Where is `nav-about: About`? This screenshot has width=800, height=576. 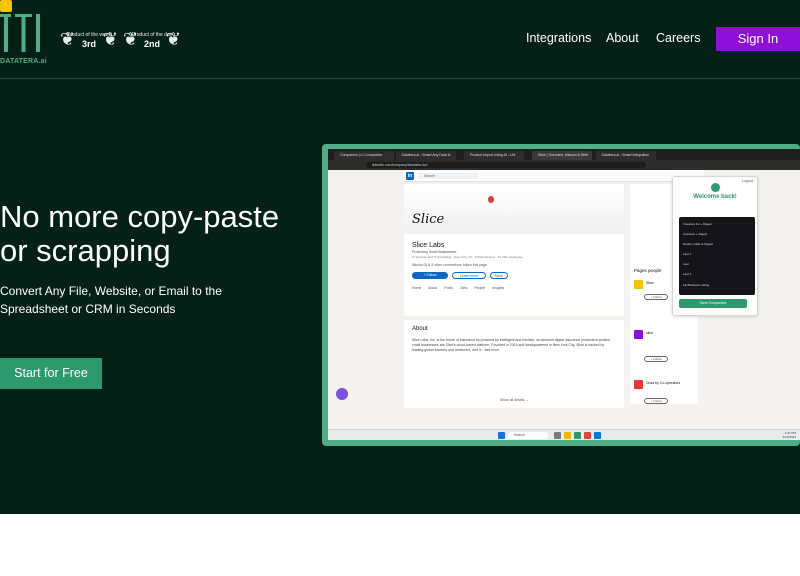
nav-about: About is located at coordinates (622, 38).